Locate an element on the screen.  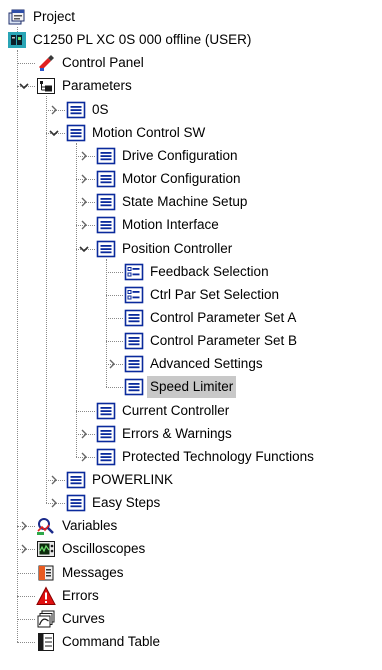
tree-node-label: Parameters is located at coordinates (97, 86).